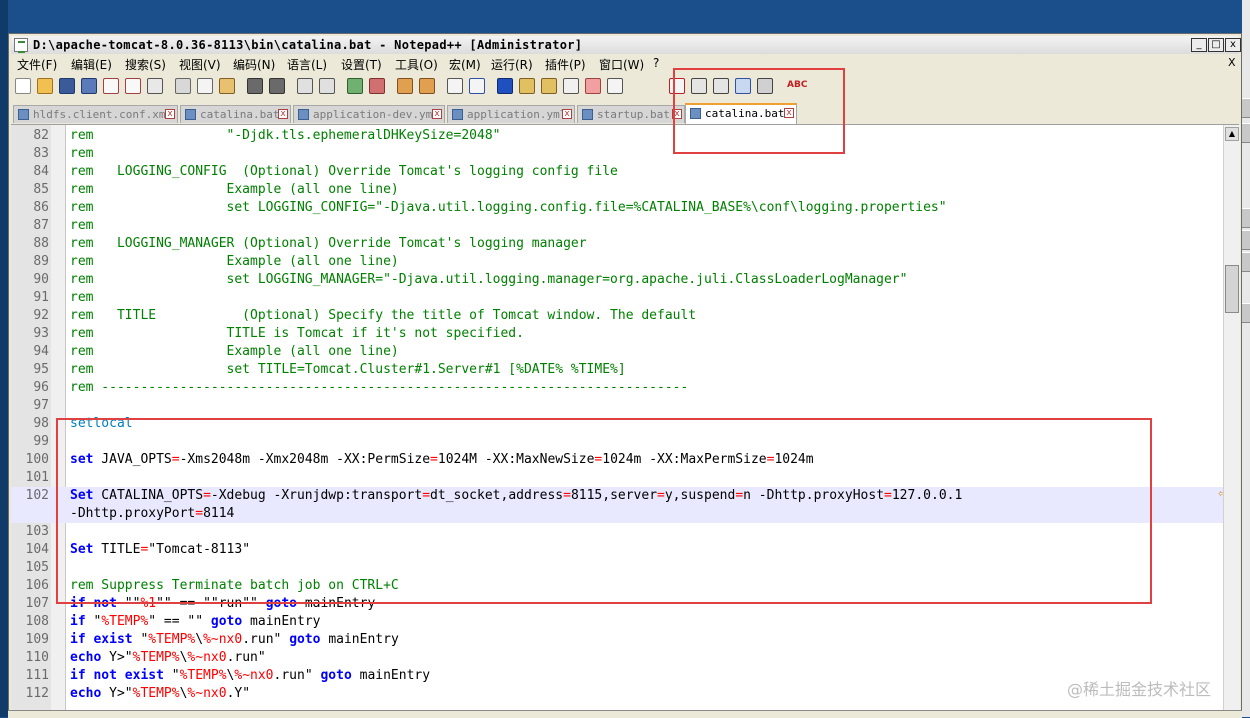 The image size is (1250, 718). I want to click on scrollbar-thumb, so click(1232, 289).